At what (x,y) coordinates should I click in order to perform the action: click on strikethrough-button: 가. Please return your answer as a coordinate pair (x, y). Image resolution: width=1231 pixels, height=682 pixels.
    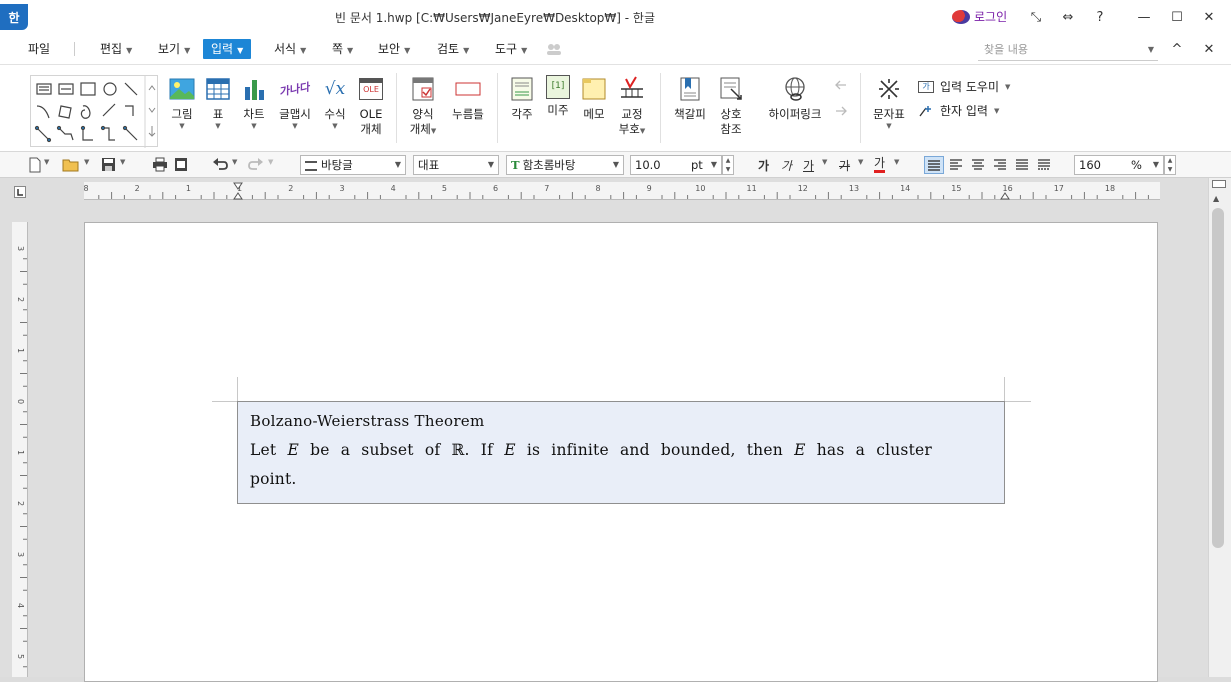
    Looking at the image, I should click on (844, 165).